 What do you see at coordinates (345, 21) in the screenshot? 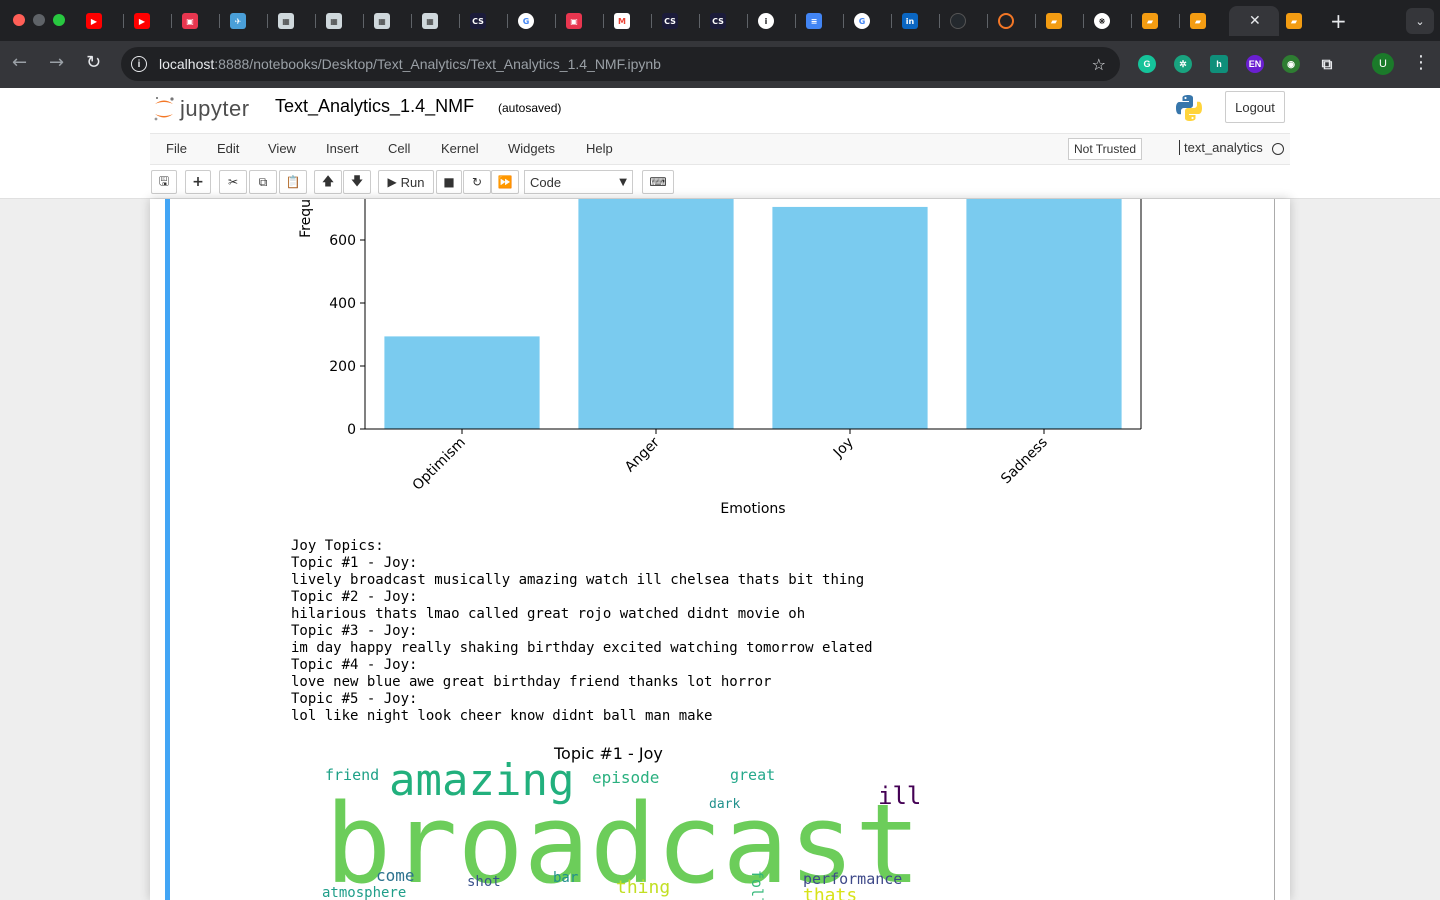
I see `tab-qr-2: ▦` at bounding box center [345, 21].